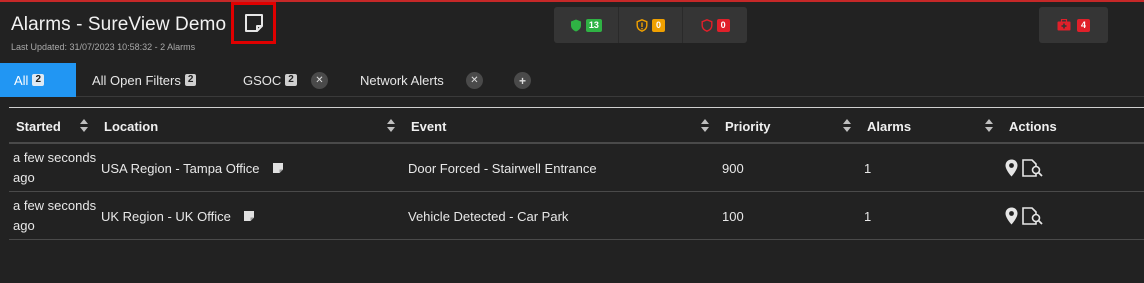 This screenshot has width=1144, height=283. What do you see at coordinates (136, 80) in the screenshot?
I see `tab-label: All Open Filters` at bounding box center [136, 80].